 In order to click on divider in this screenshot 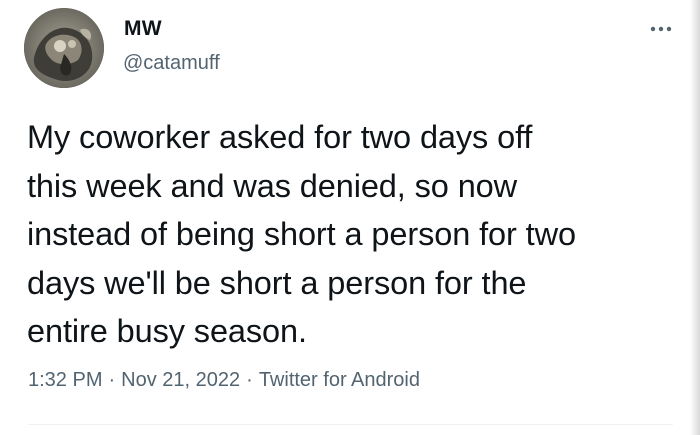, I will do `click(350, 424)`.